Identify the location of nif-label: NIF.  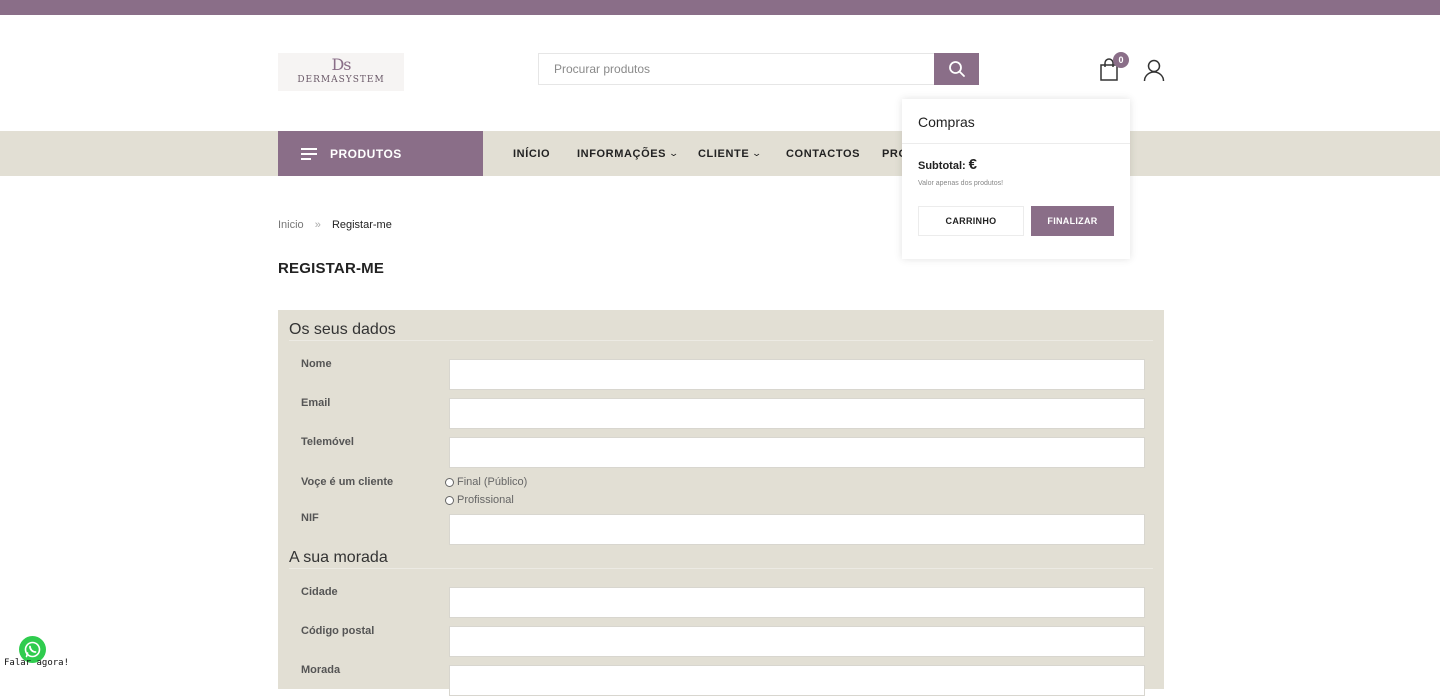
(310, 518).